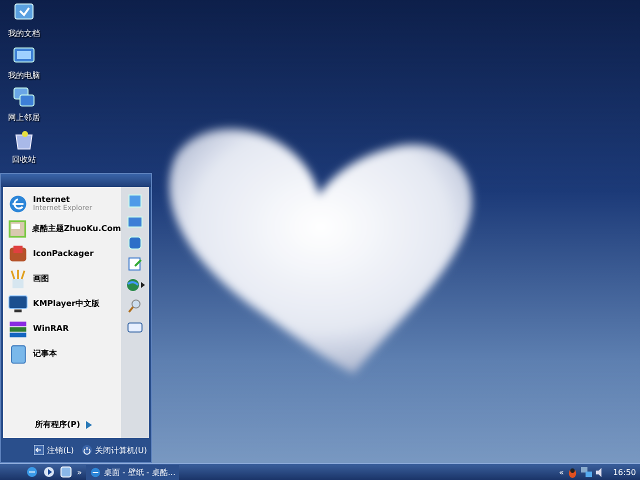  What do you see at coordinates (114, 450) in the screenshot?
I see `shutdown-button: 关闭计算机(U)` at bounding box center [114, 450].